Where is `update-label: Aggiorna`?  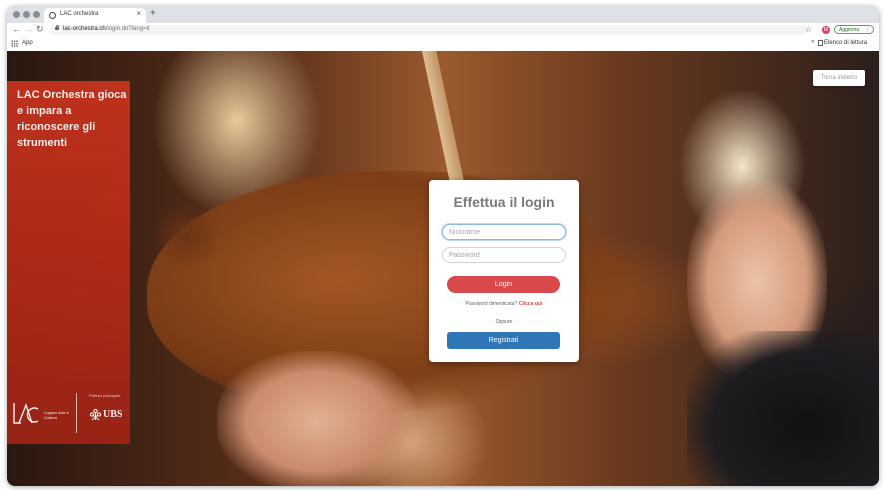
update-label: Aggiorna is located at coordinates (849, 30).